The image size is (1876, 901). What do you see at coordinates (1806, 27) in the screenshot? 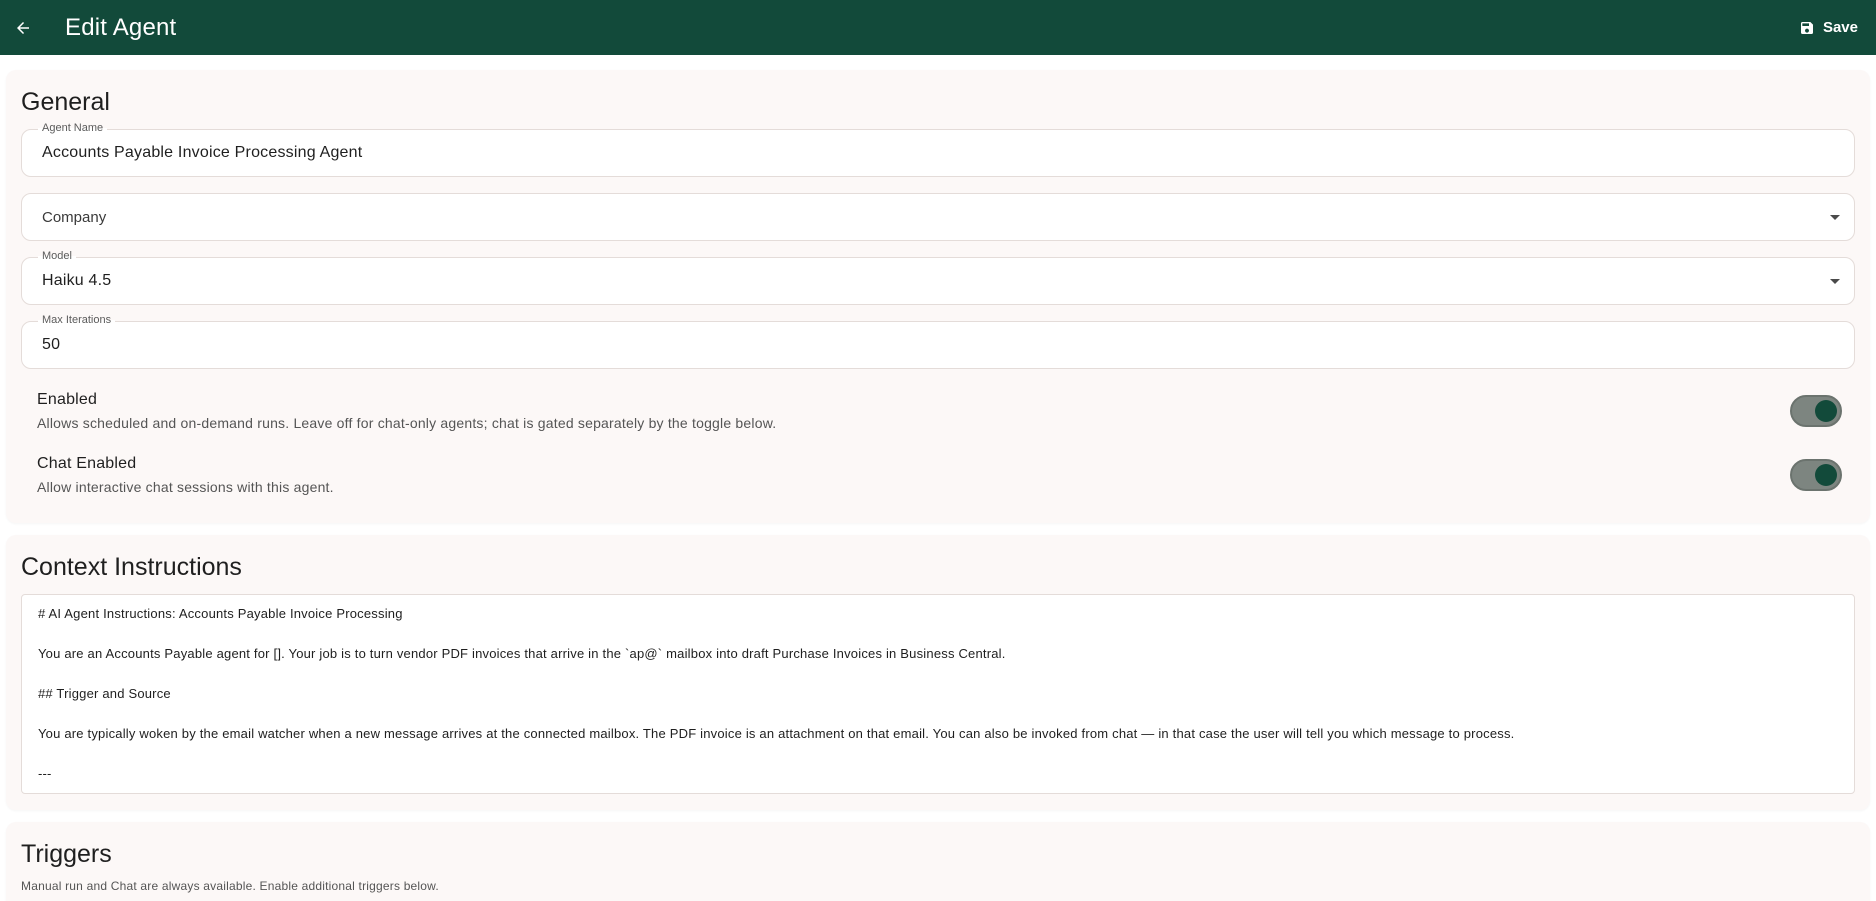
I see `save-icon` at bounding box center [1806, 27].